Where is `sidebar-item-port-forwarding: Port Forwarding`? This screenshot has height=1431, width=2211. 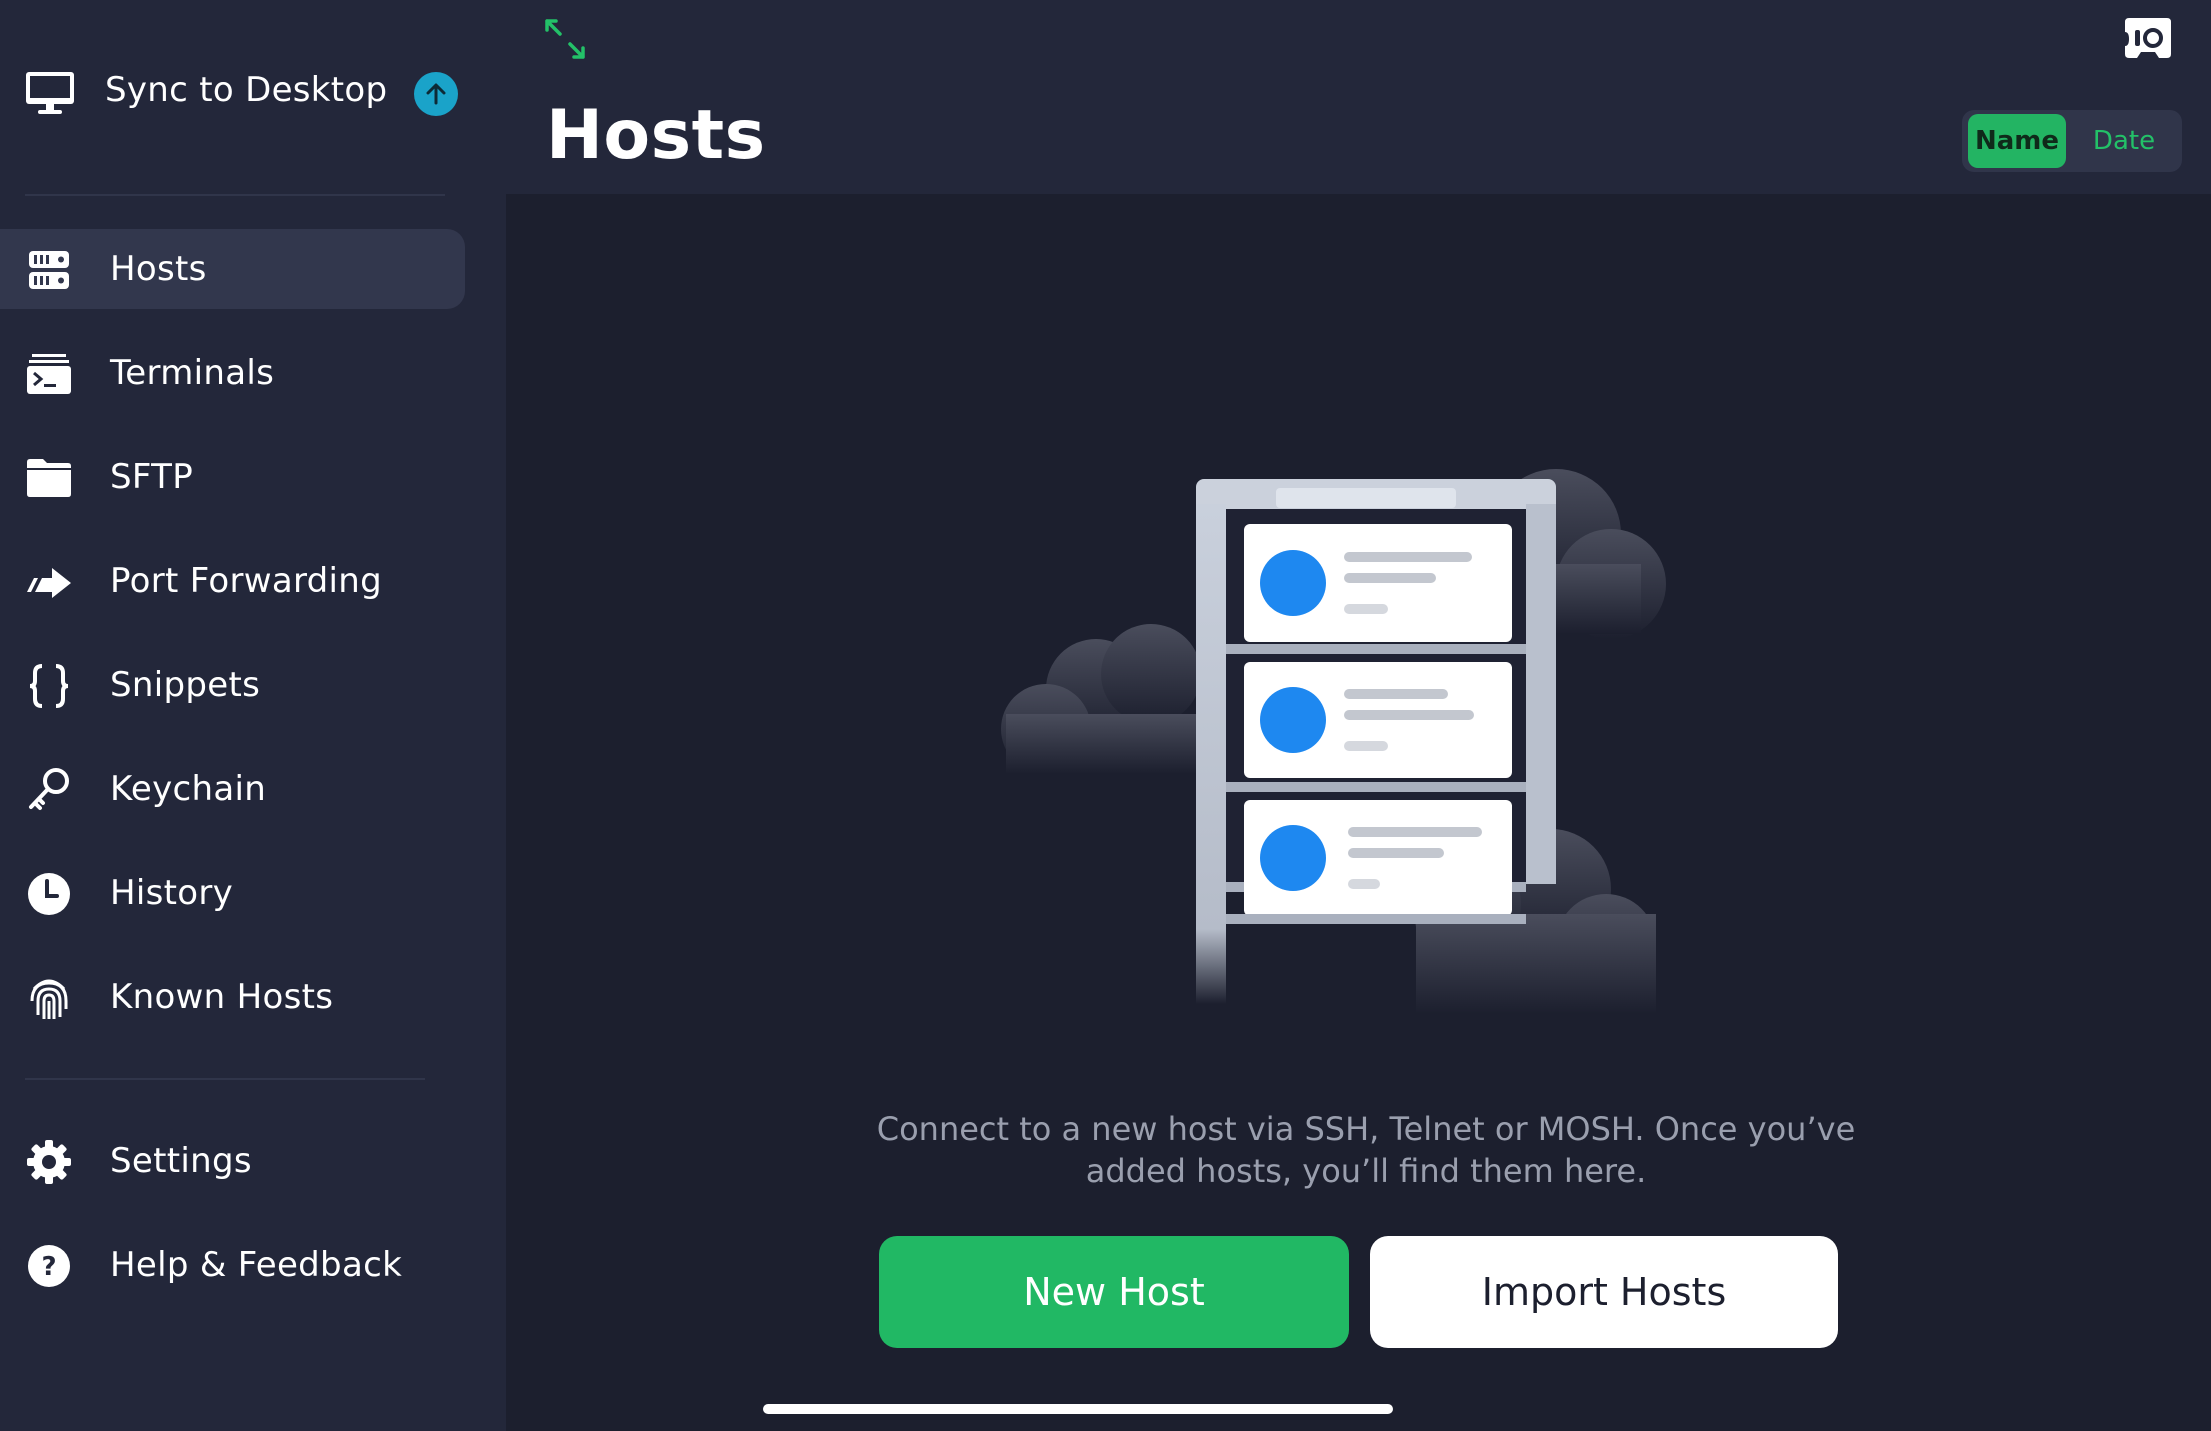 sidebar-item-port-forwarding: Port Forwarding is located at coordinates (232, 581).